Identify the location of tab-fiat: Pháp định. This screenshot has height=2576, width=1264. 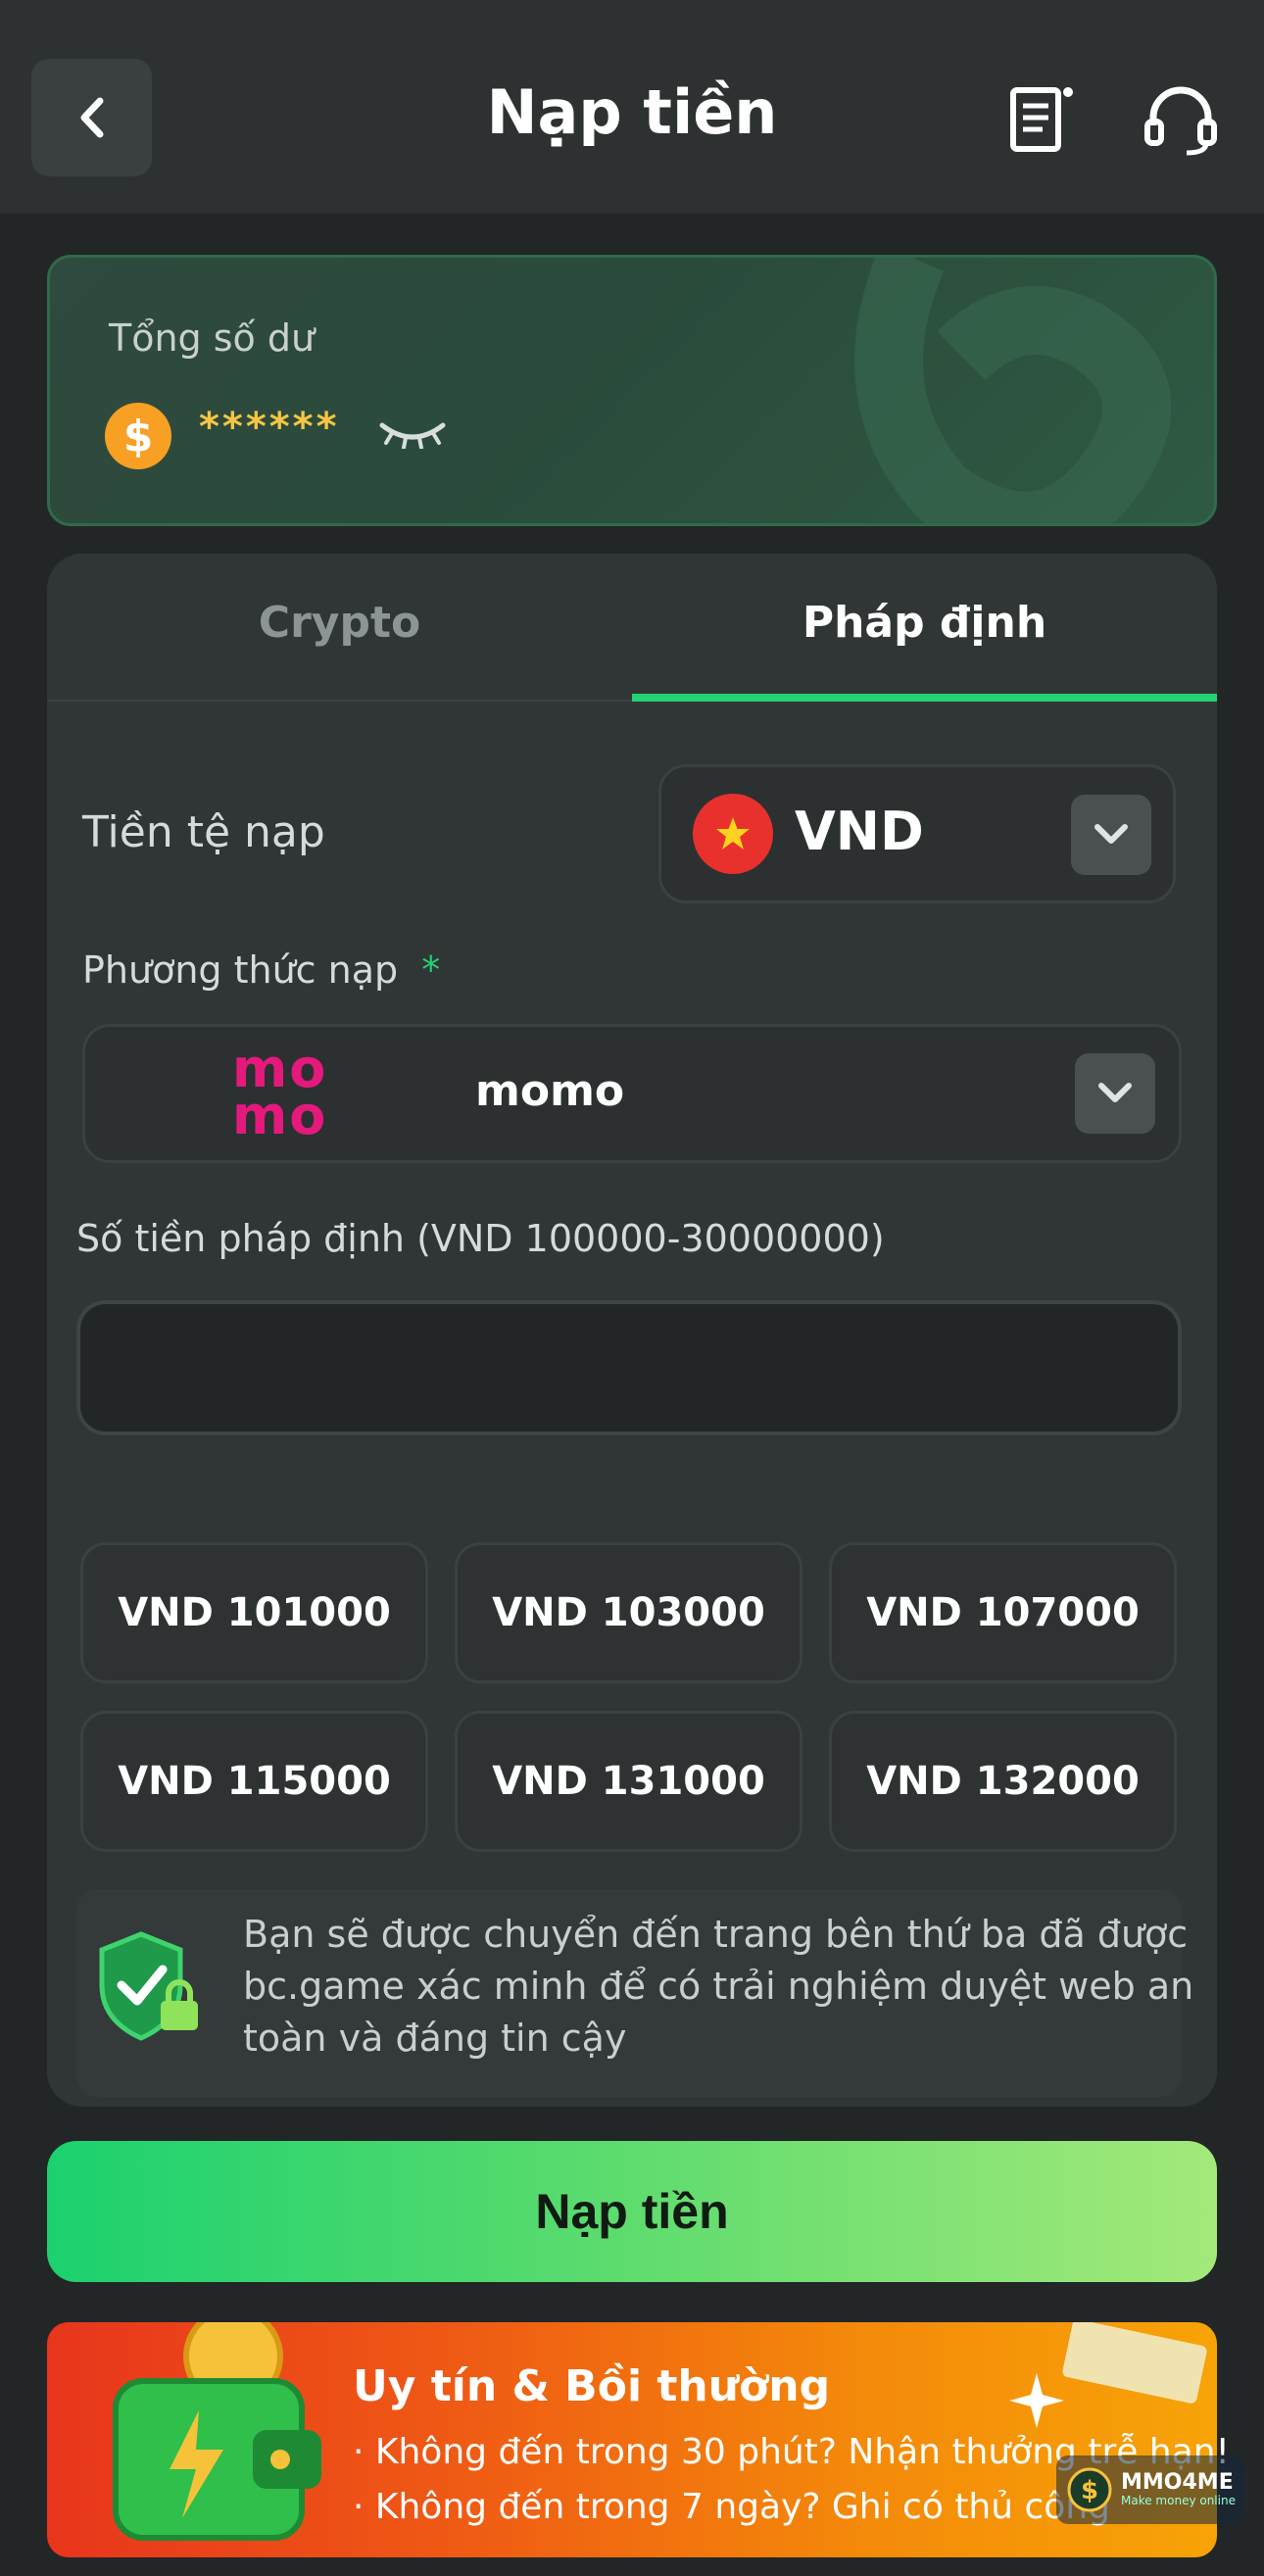
(925, 623).